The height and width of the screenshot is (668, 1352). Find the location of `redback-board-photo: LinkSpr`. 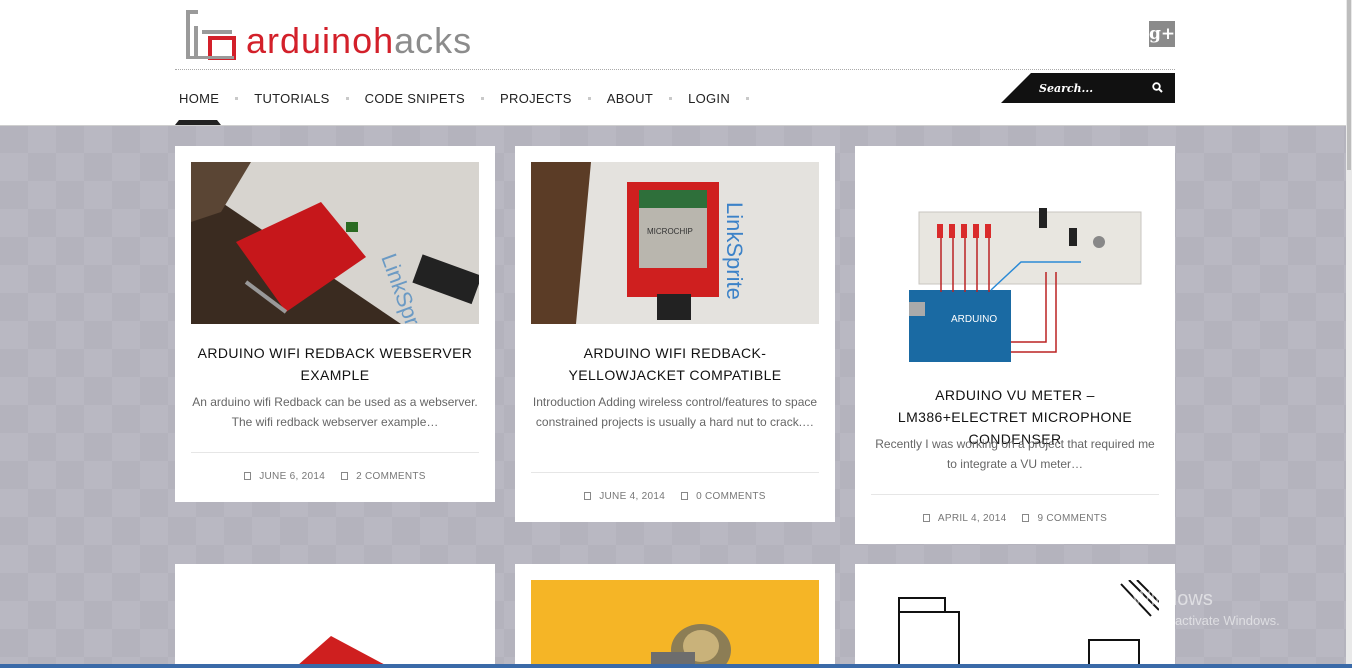

redback-board-photo: LinkSpr is located at coordinates (335, 243).